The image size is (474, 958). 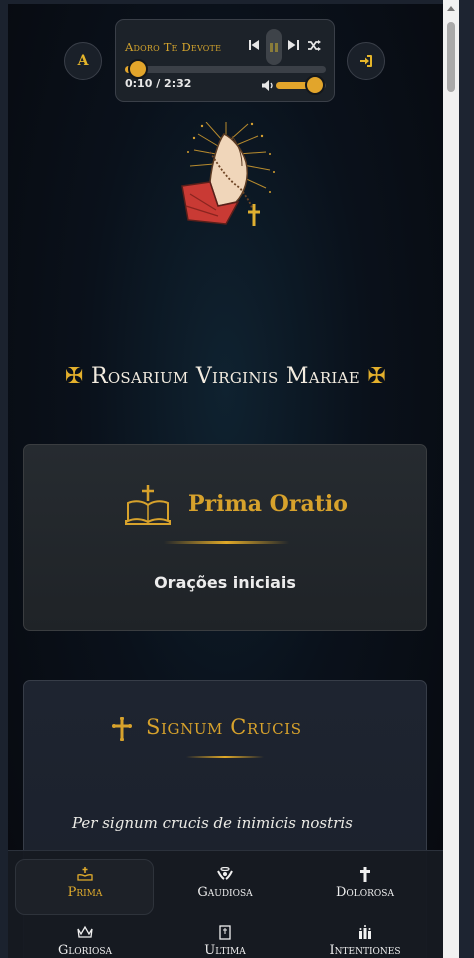 I want to click on nav-item-gaudiosa: Gaudiosa, so click(x=225, y=883).